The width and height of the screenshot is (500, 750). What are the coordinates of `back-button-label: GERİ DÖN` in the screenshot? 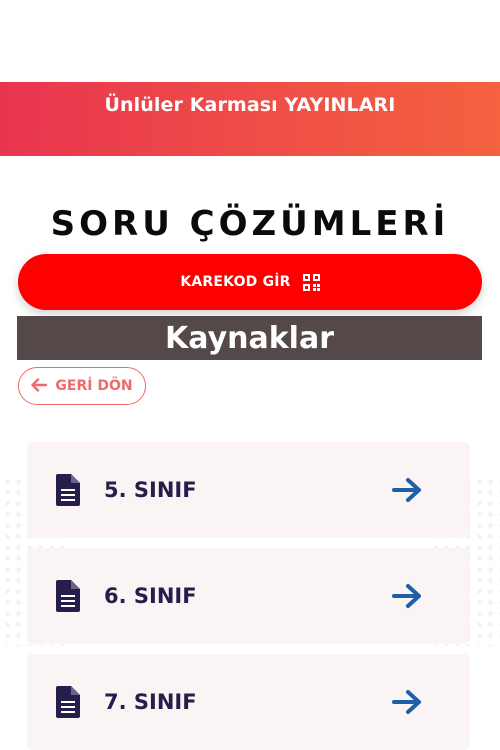 It's located at (94, 386).